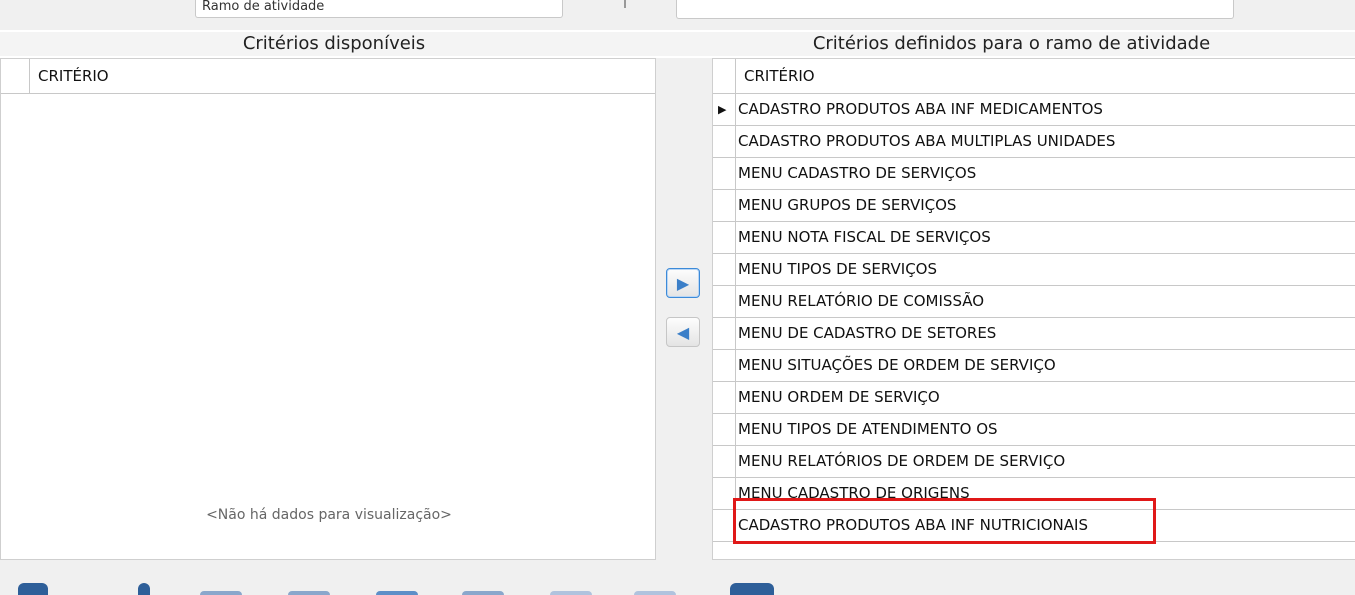  What do you see at coordinates (900, 461) in the screenshot?
I see `row-cell-criterio: MENU RELATÓRIOS DE ORDEM DE SERVIÇO` at bounding box center [900, 461].